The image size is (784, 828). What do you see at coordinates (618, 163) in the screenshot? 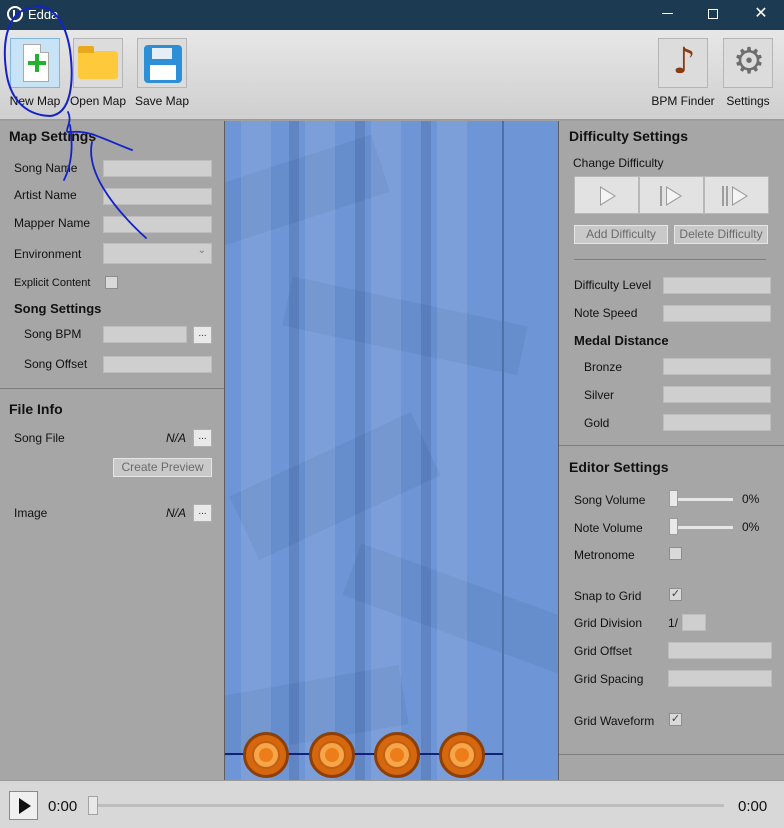
I see `change-difficulty-label: Change Difficulty` at bounding box center [618, 163].